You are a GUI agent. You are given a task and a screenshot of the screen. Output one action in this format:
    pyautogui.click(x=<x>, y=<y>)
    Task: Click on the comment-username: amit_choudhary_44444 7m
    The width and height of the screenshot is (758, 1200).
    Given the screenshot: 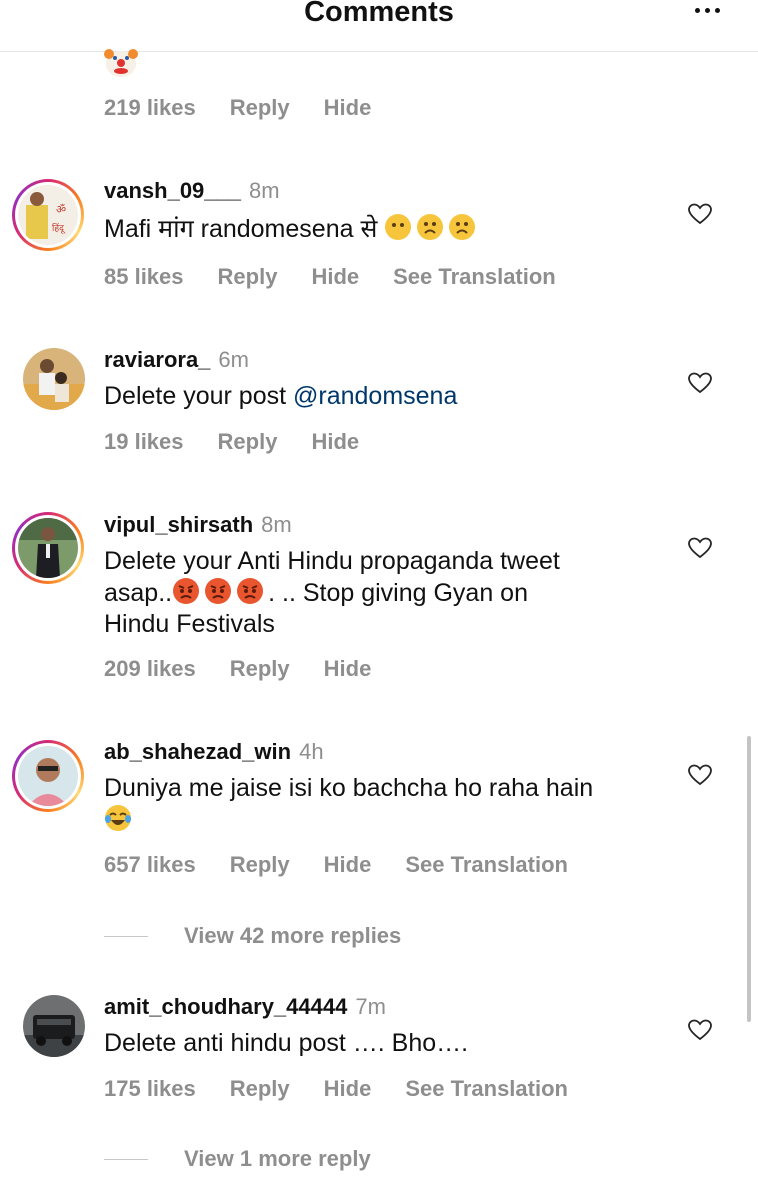 What is the action you would take?
    pyautogui.click(x=245, y=1007)
    